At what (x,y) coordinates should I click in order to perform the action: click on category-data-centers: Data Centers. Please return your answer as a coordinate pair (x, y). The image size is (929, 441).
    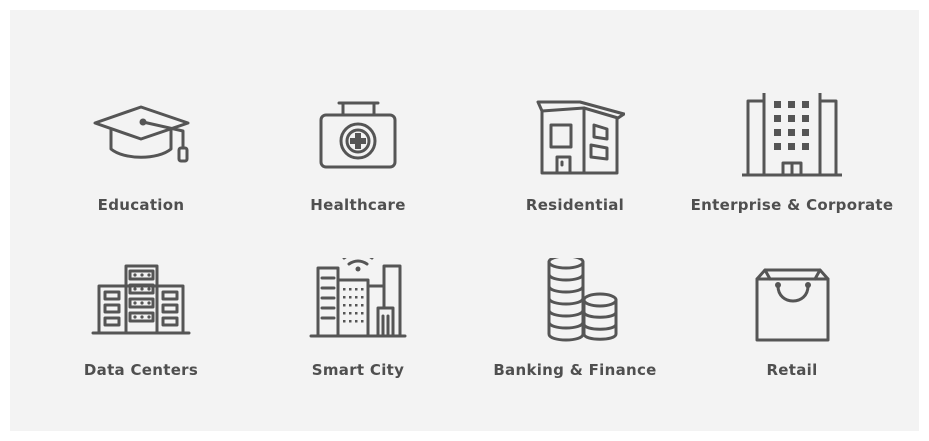
    Looking at the image, I should click on (141, 333).